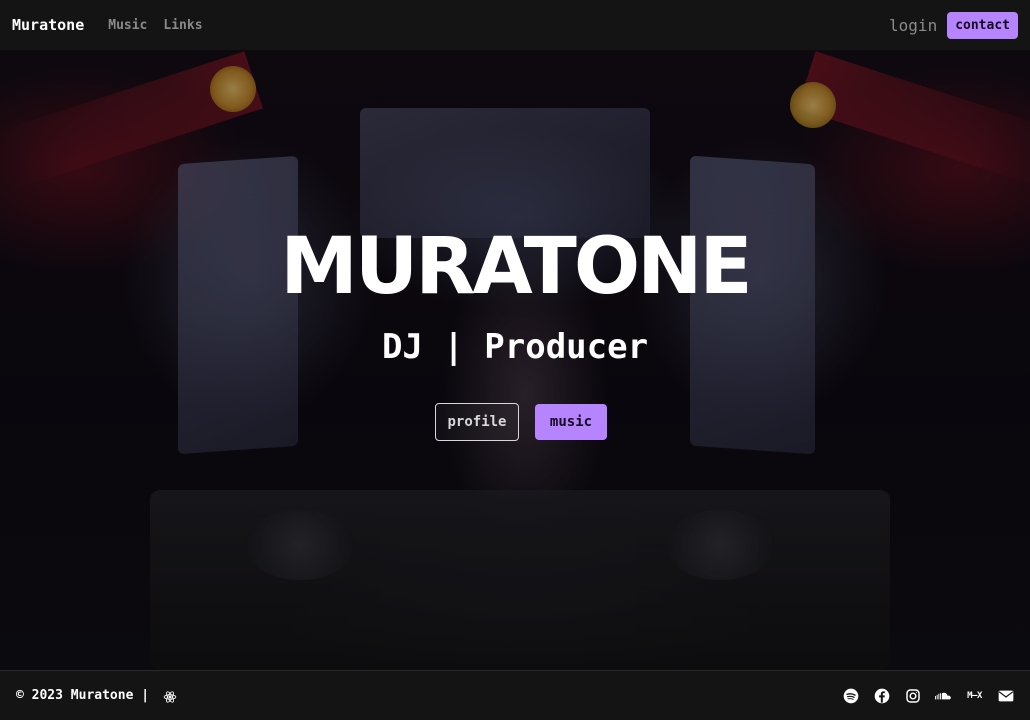  Describe the element at coordinates (913, 25) in the screenshot. I see `login-link: login` at that location.